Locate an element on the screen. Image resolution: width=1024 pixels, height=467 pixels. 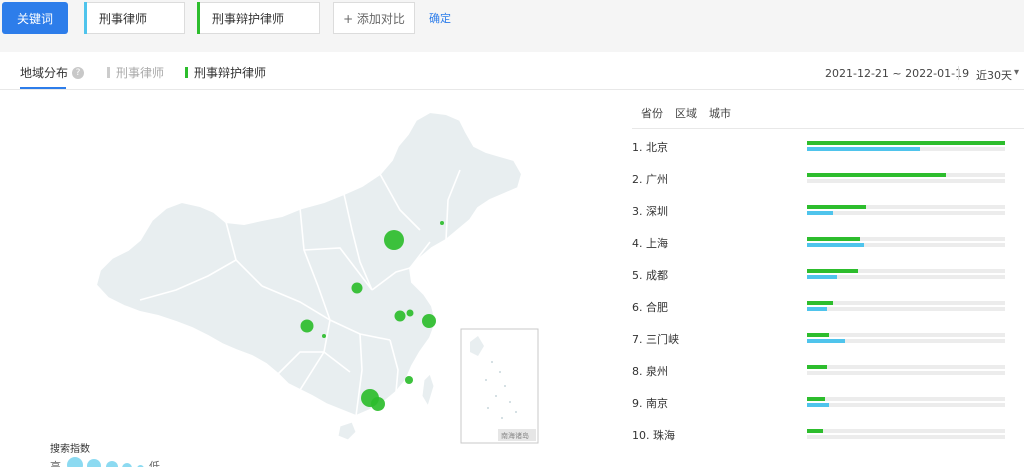
ranking-row: 4. 上海 is located at coordinates (828, 241).